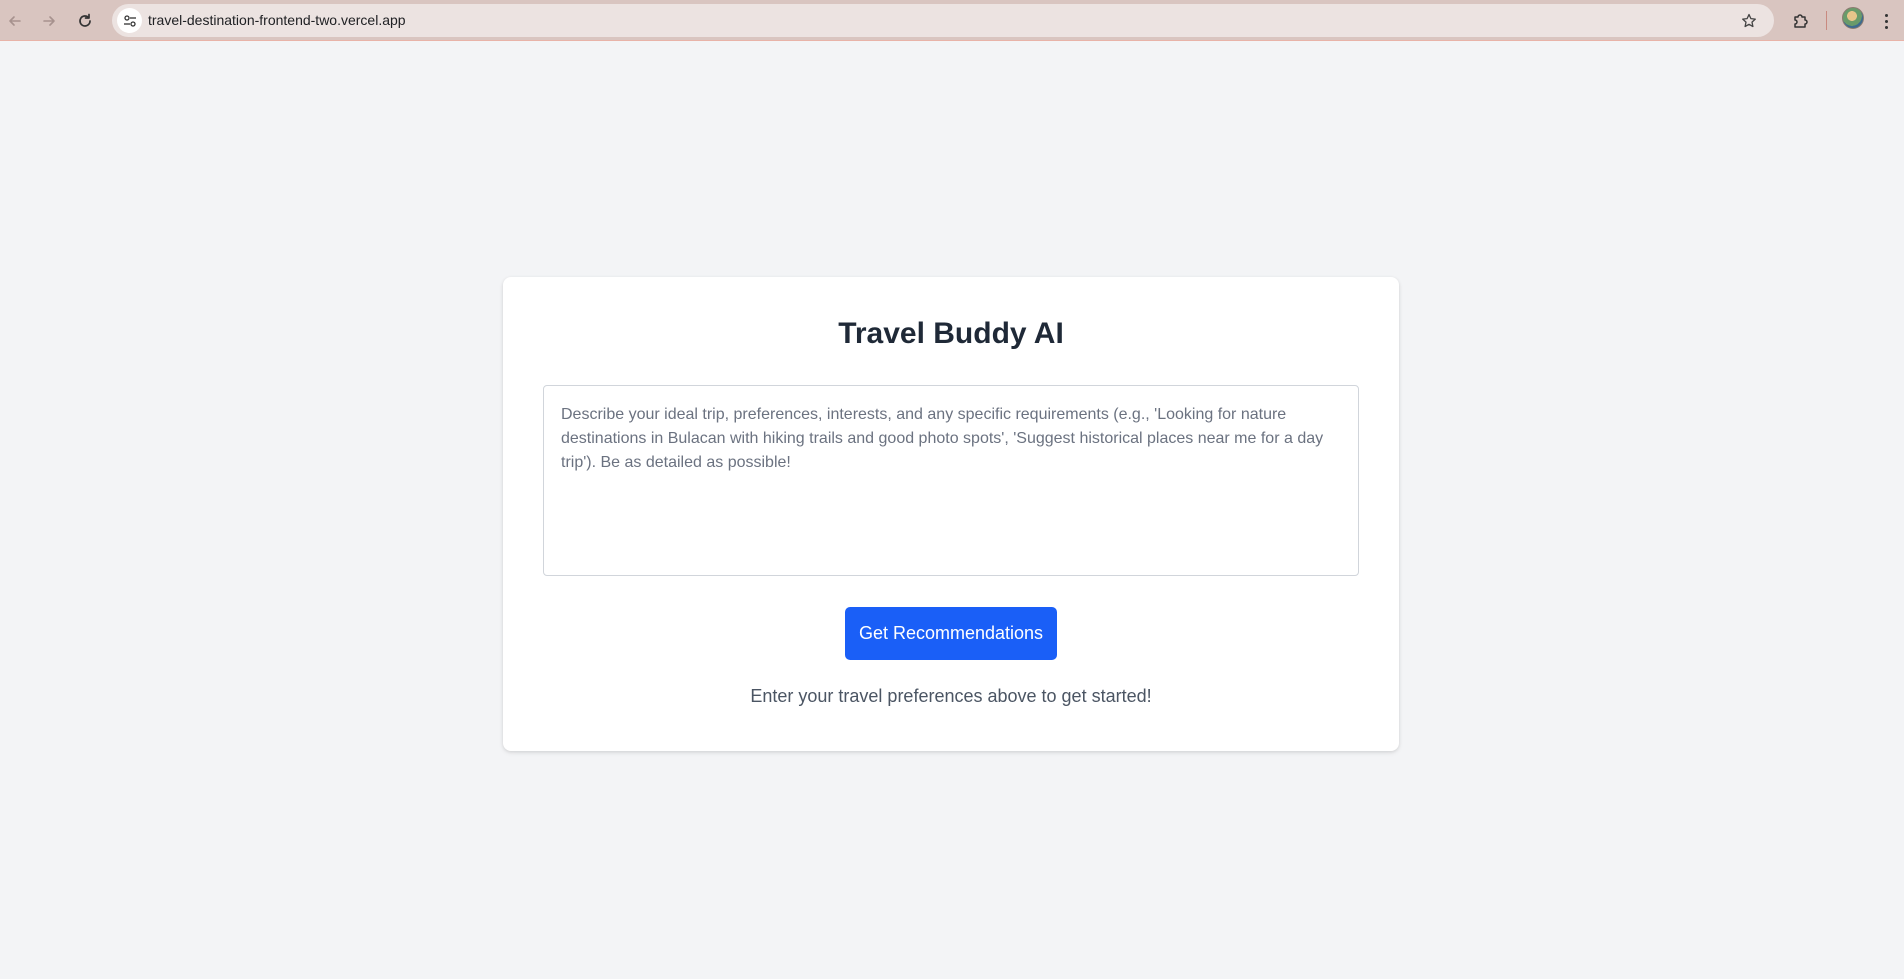  What do you see at coordinates (951, 480) in the screenshot?
I see `travel-preferences-input` at bounding box center [951, 480].